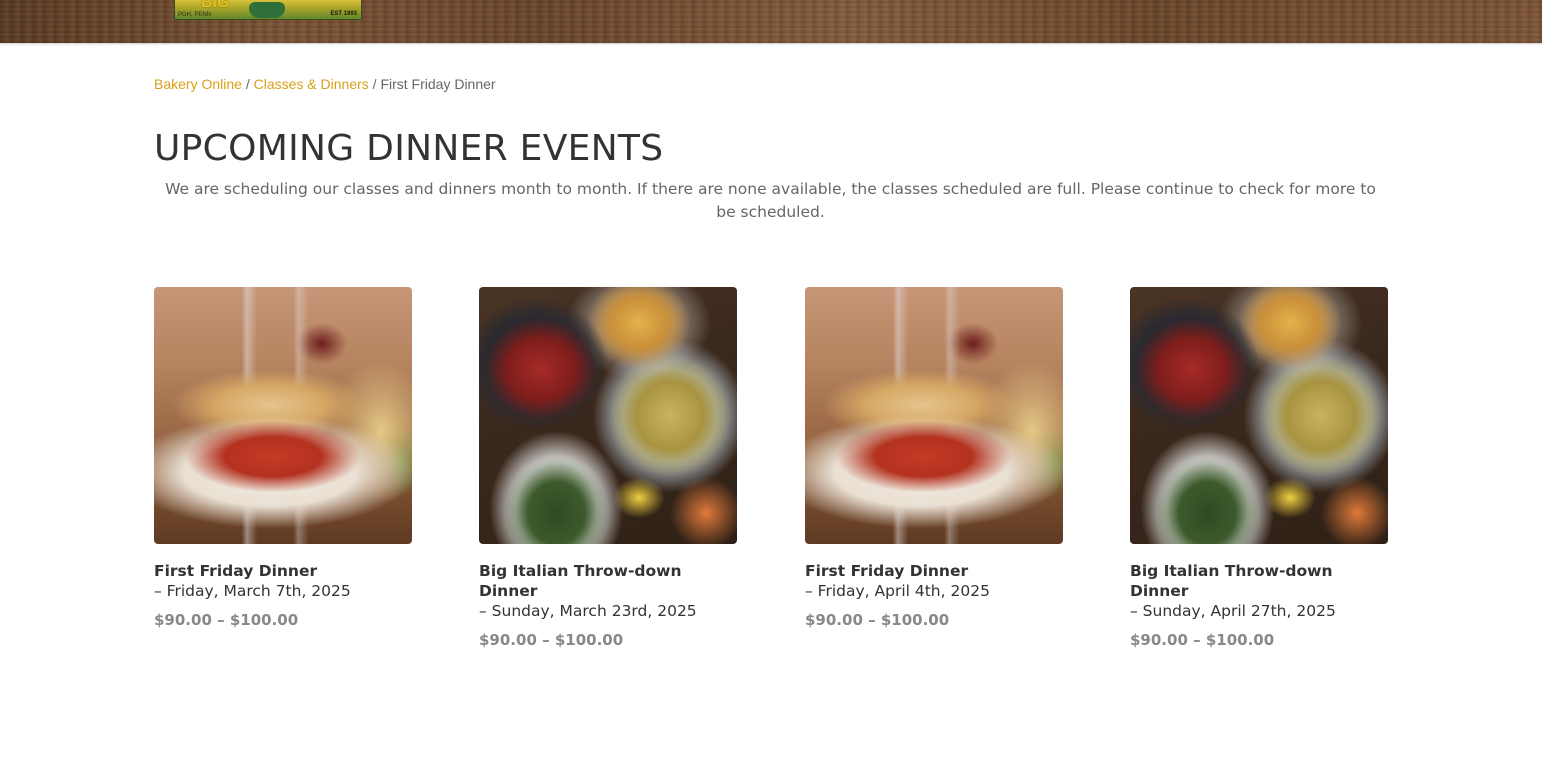 The image size is (1542, 762). I want to click on site-logo: BIG PGH, PENN EST 1993, so click(268, 10).